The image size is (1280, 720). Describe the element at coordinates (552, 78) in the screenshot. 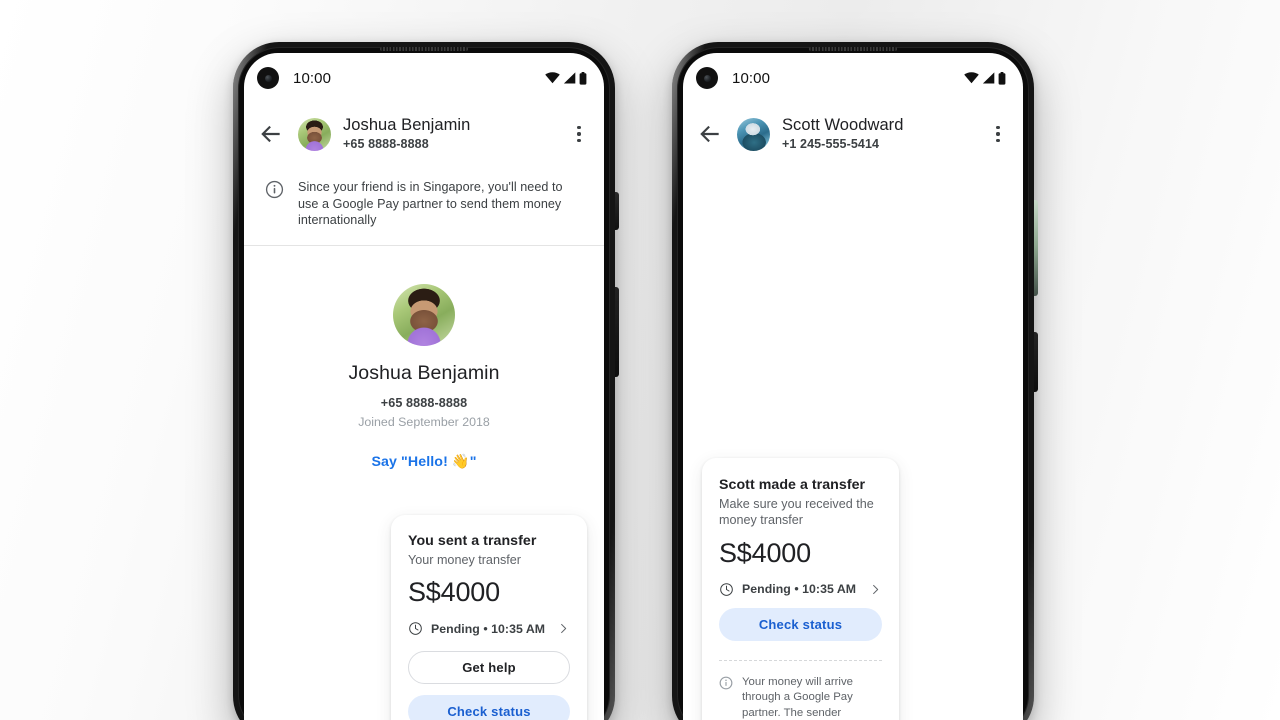

I see `wifi-icon` at that location.